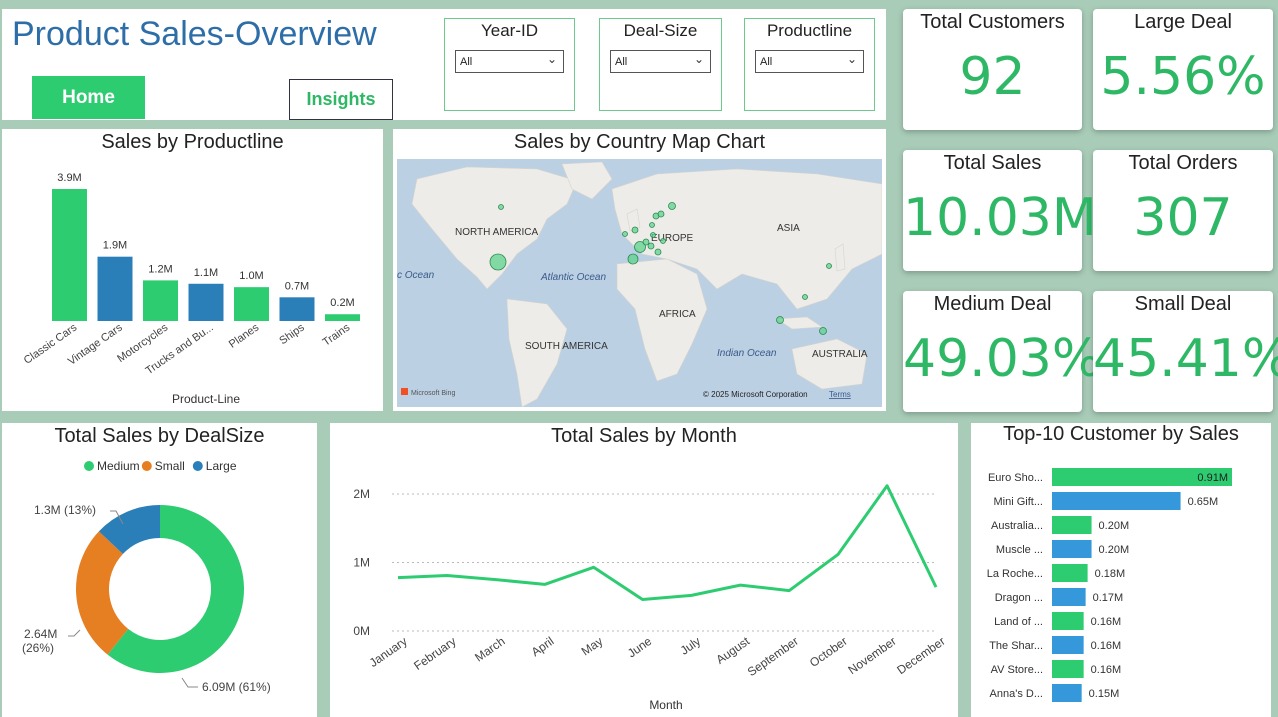  Describe the element at coordinates (1183, 77) in the screenshot. I see `kpi-value: 5.56%` at that location.